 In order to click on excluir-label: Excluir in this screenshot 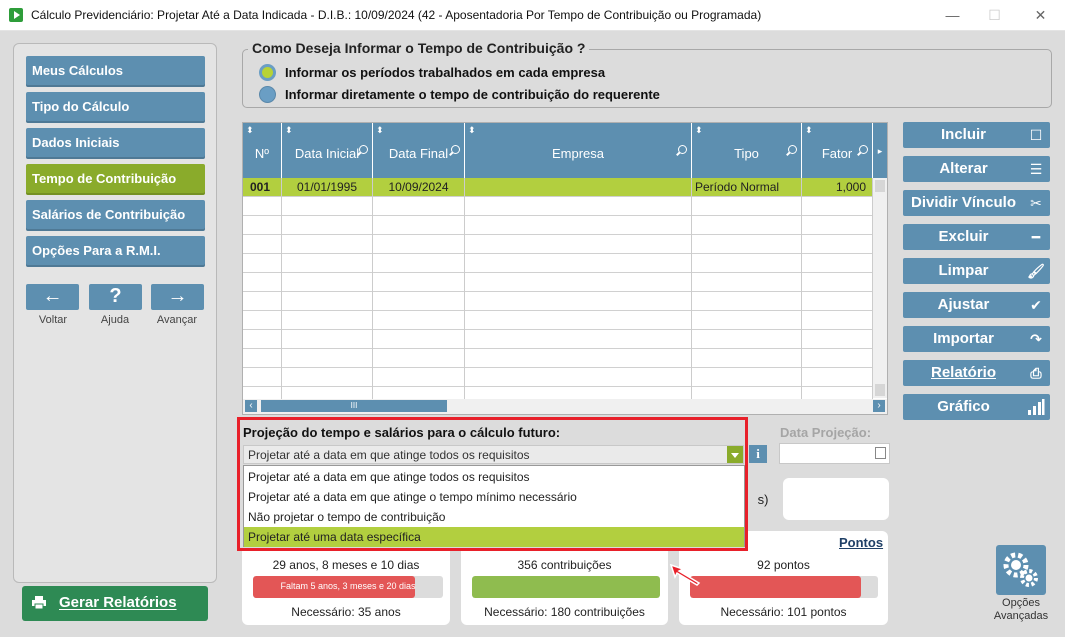, I will do `click(963, 236)`.